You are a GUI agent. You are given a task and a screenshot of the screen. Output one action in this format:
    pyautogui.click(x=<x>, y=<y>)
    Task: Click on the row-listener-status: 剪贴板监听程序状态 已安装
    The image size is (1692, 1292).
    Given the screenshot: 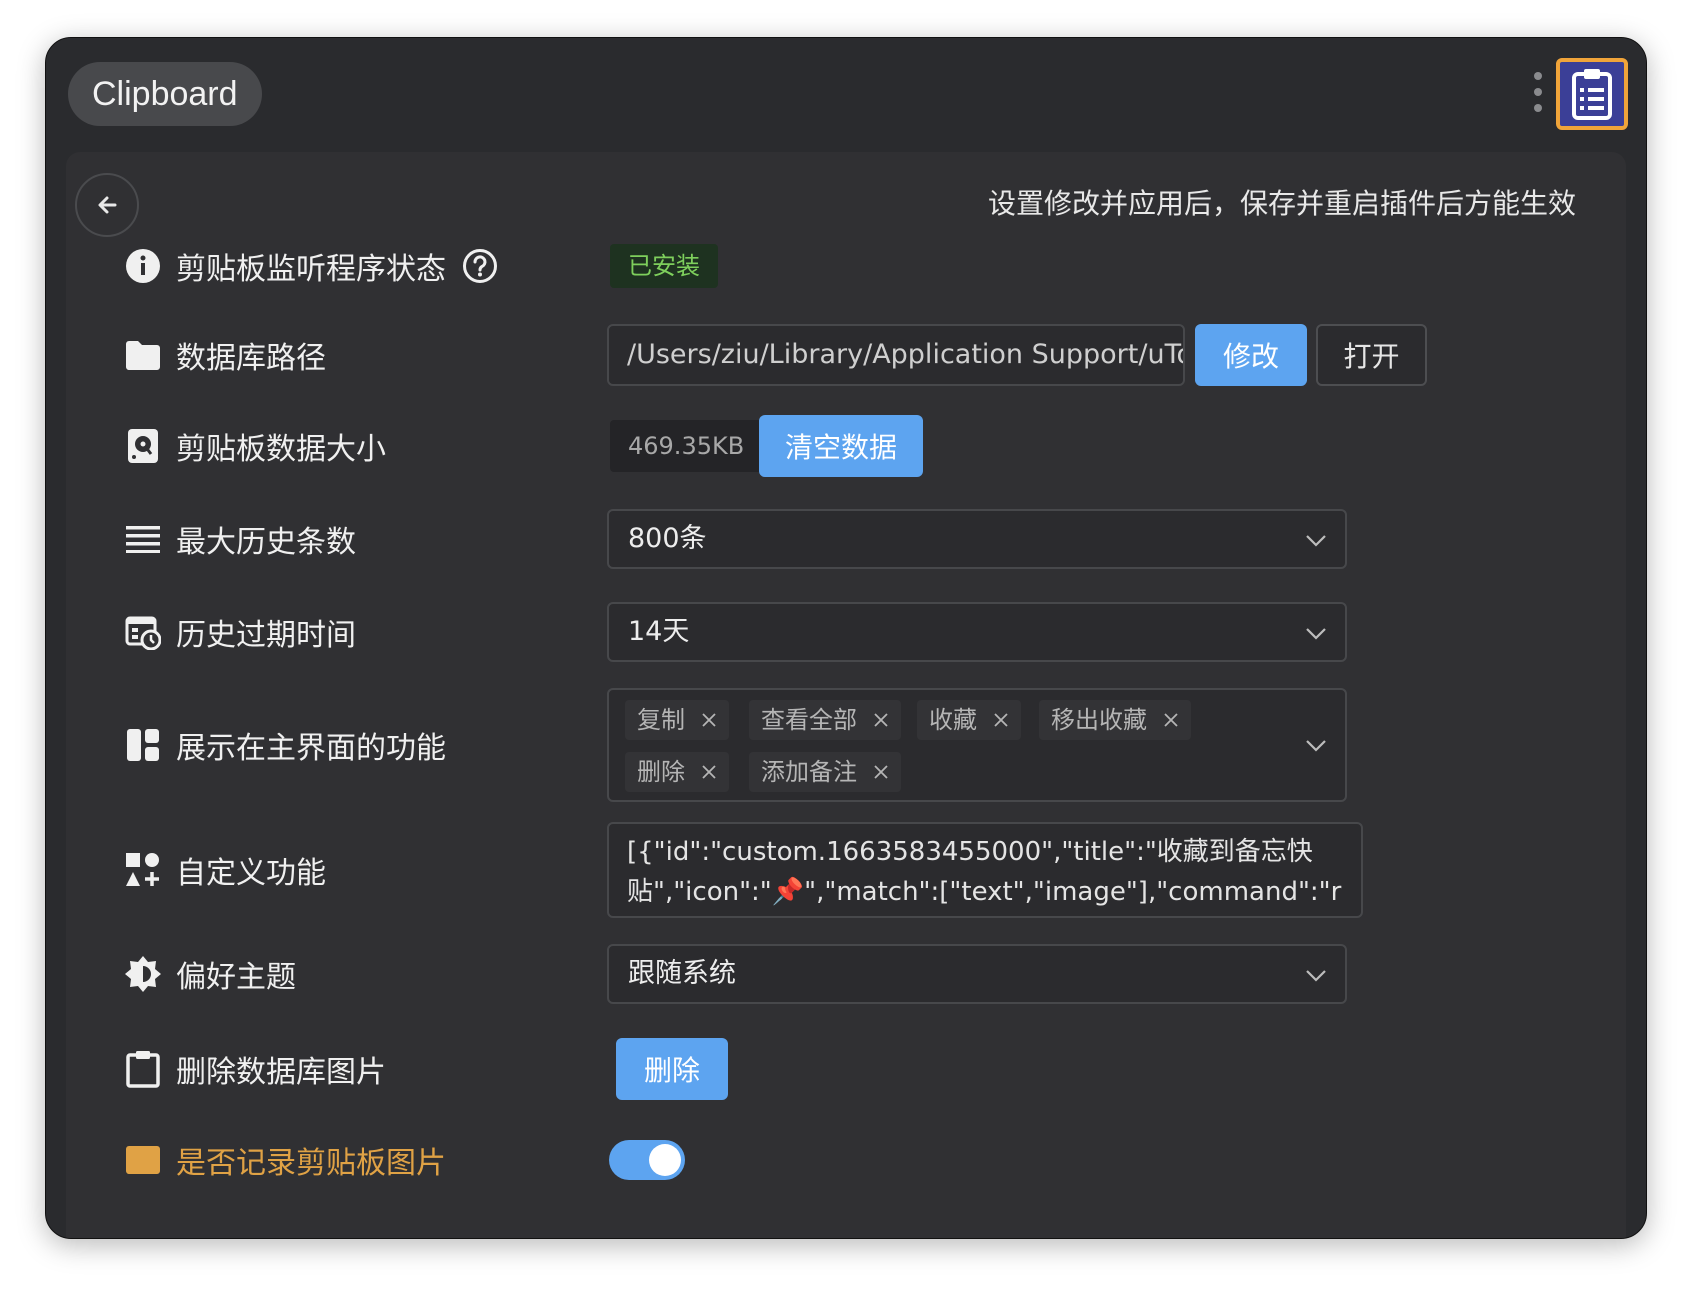 What is the action you would take?
    pyautogui.click(x=846, y=266)
    